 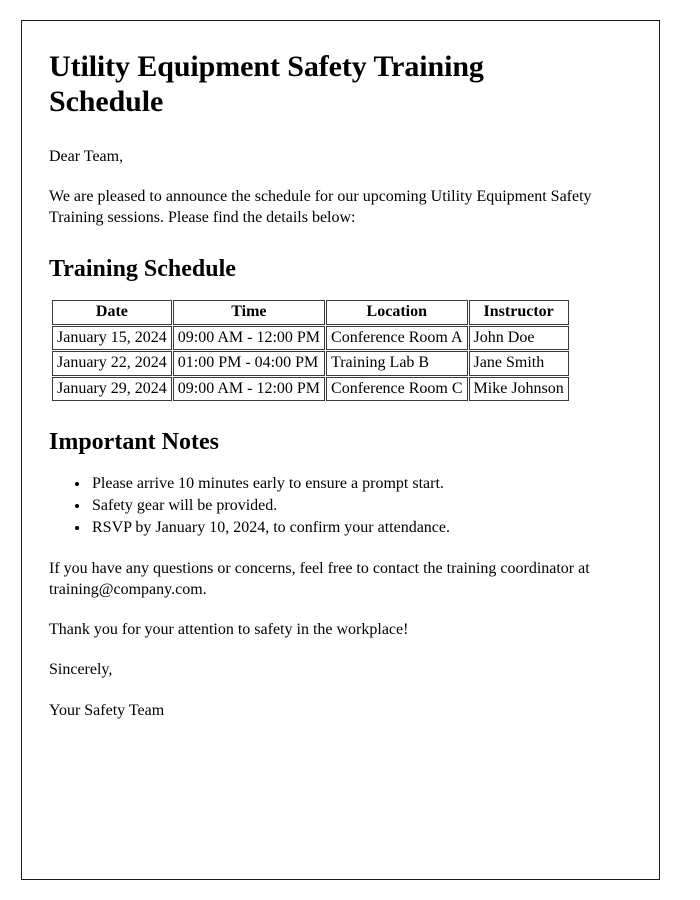 I want to click on cell-location: Conference Room C, so click(x=397, y=388).